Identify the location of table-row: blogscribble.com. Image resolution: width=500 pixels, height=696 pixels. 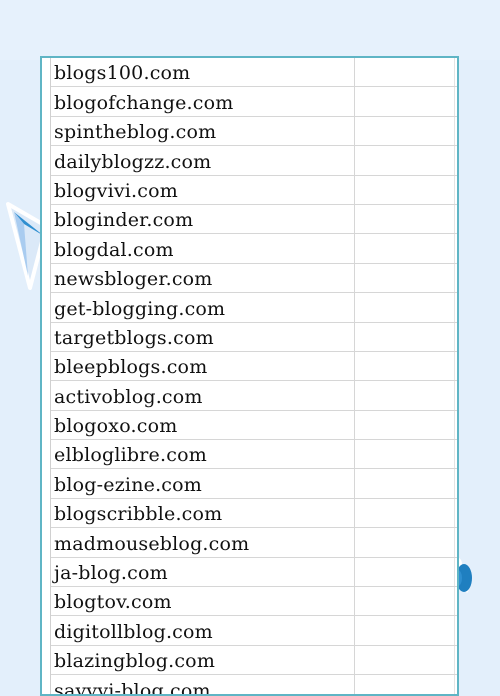
(254, 513).